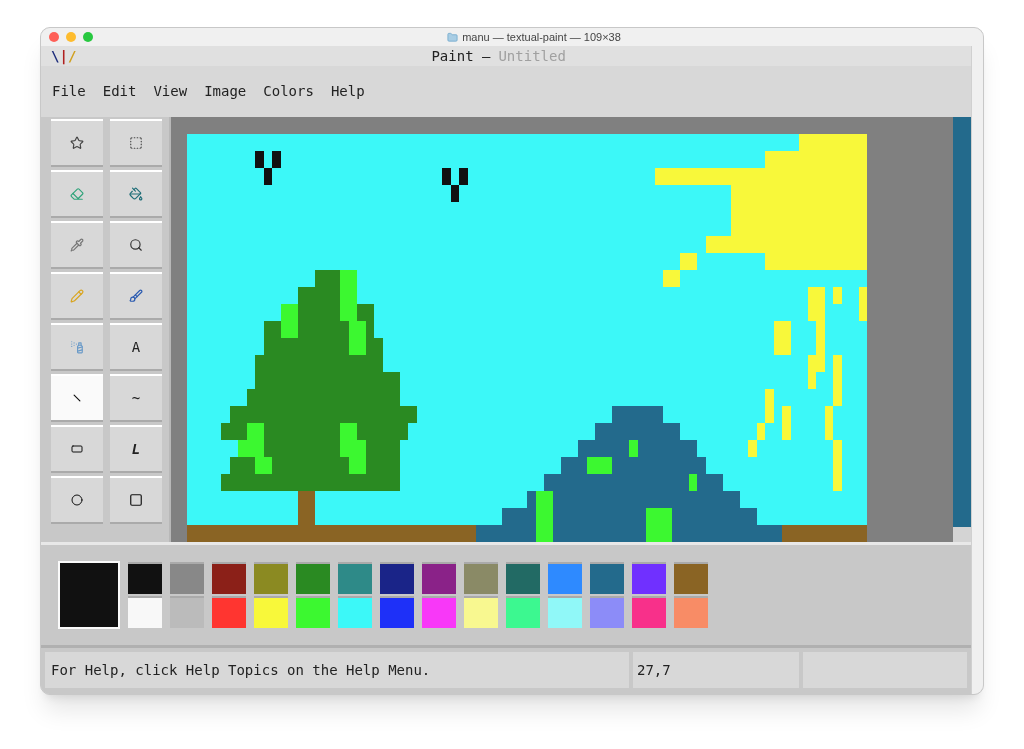  I want to click on ellipse-icon, so click(77, 500).